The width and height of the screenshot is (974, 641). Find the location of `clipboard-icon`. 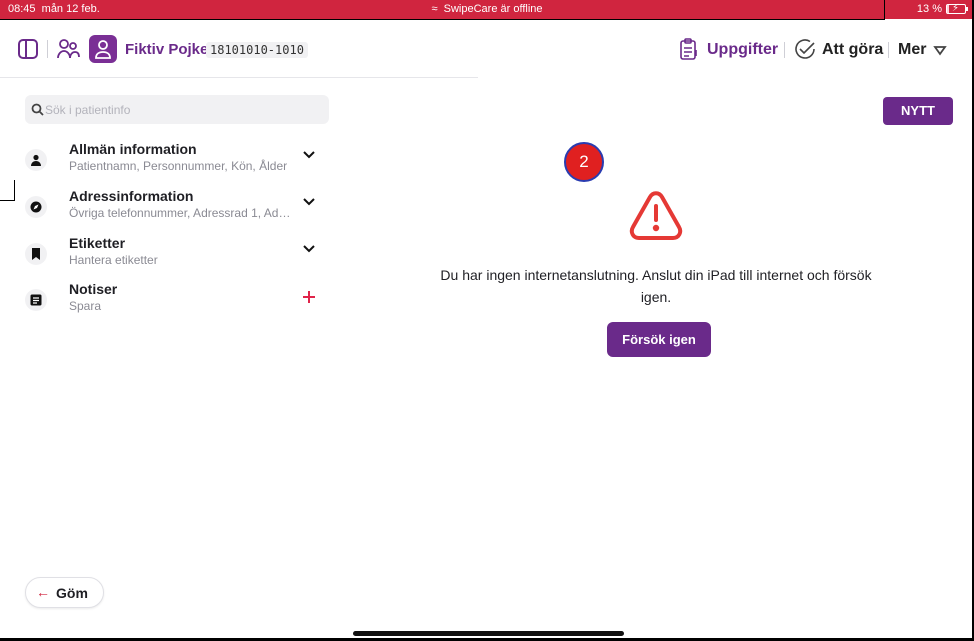

clipboard-icon is located at coordinates (689, 49).